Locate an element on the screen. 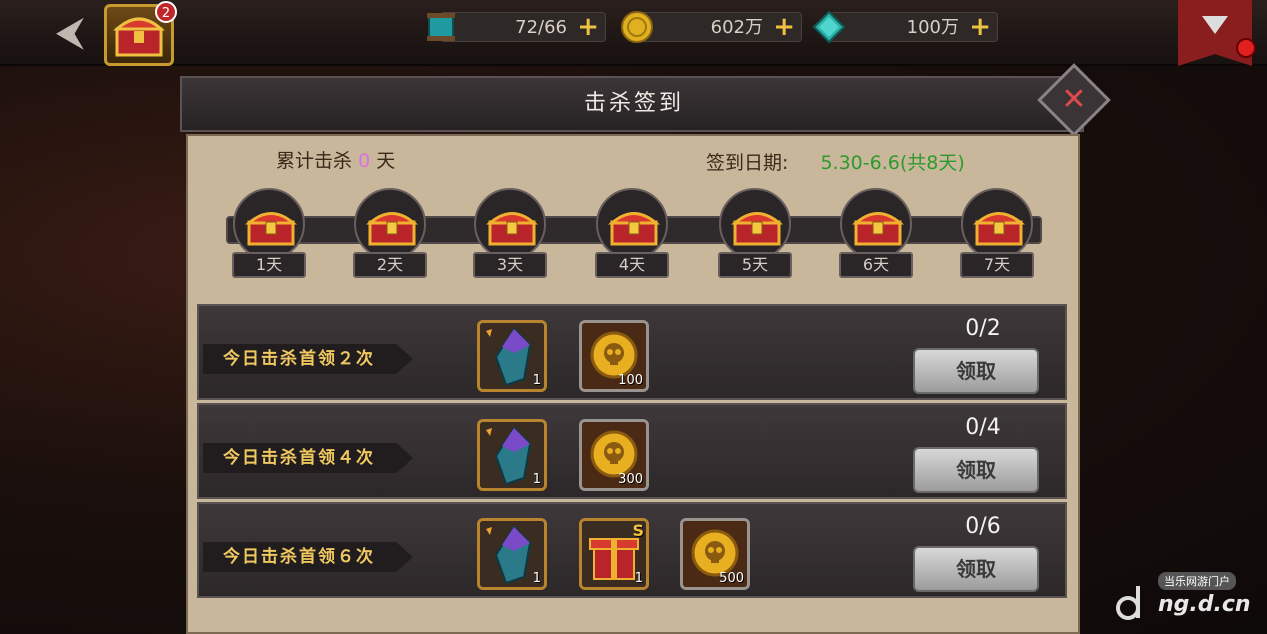  milestone-day-label: 1天 is located at coordinates (269, 265).